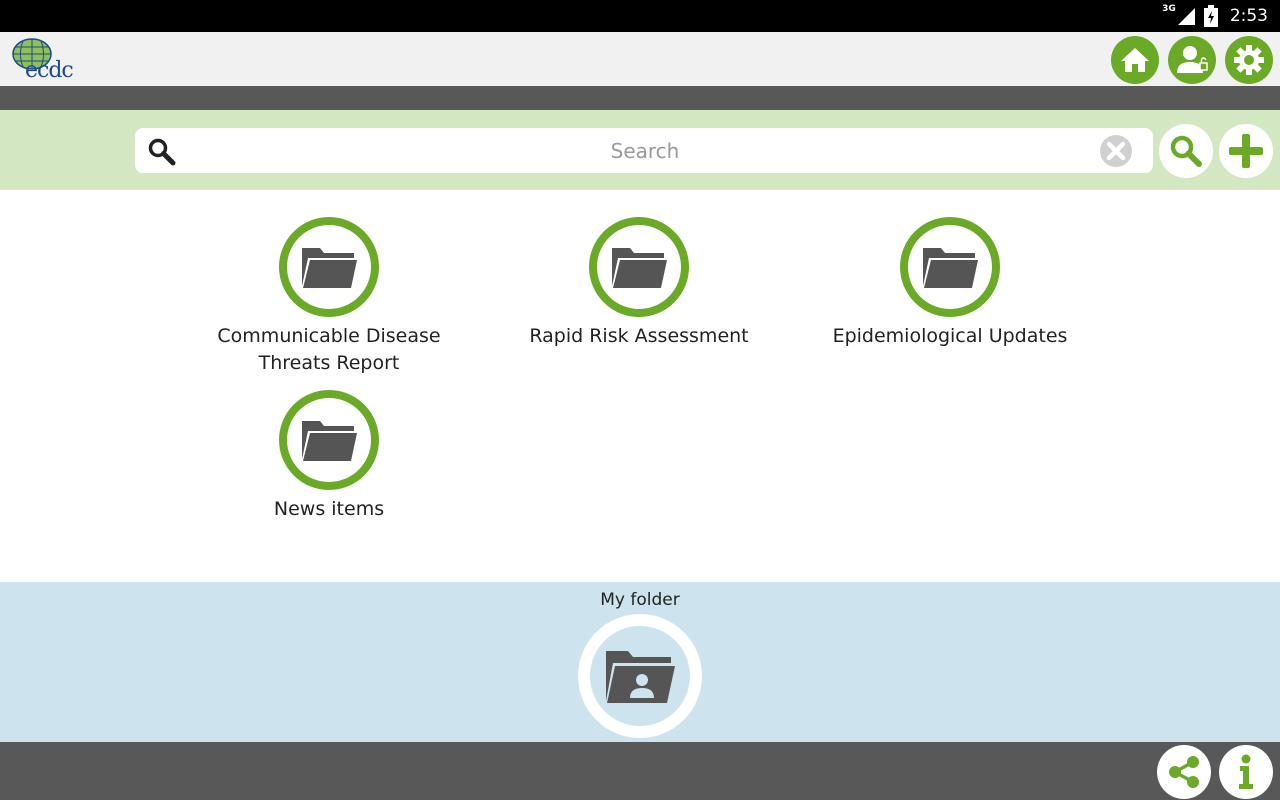 The image size is (1280, 800). Describe the element at coordinates (1248, 16) in the screenshot. I see `clock: 2:53` at that location.